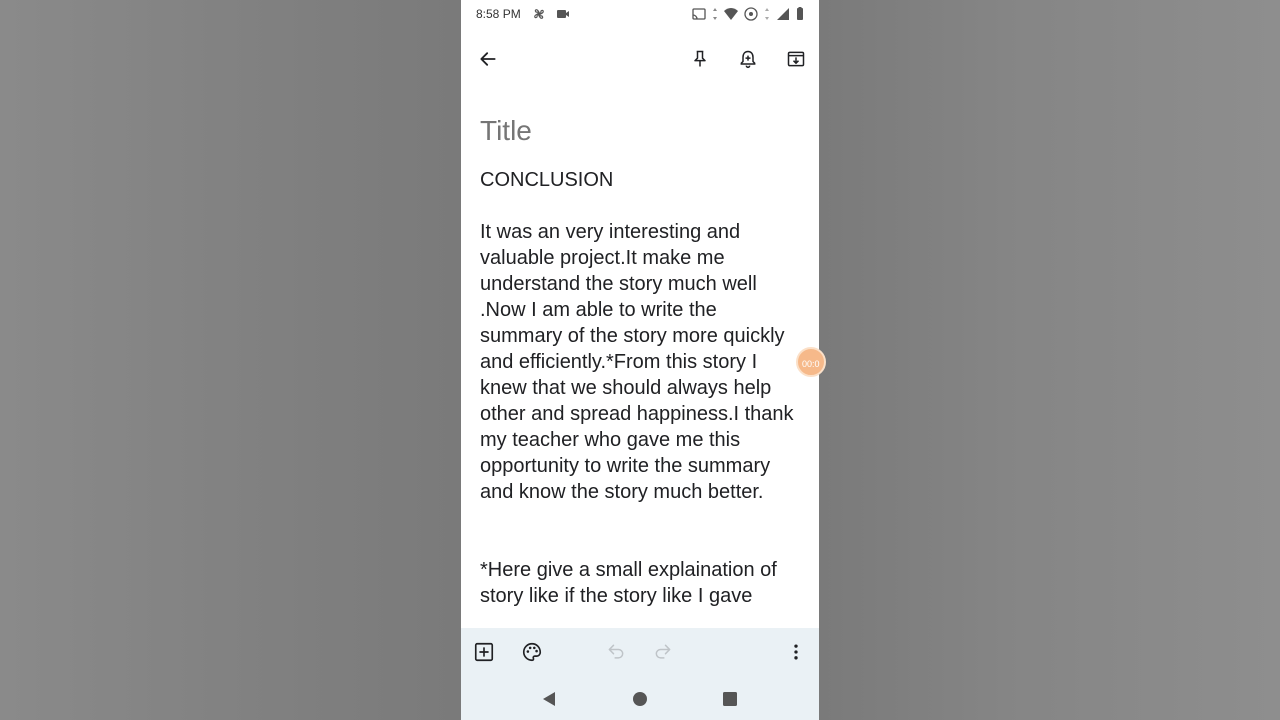  I want to click on pin-icon, so click(700, 58).